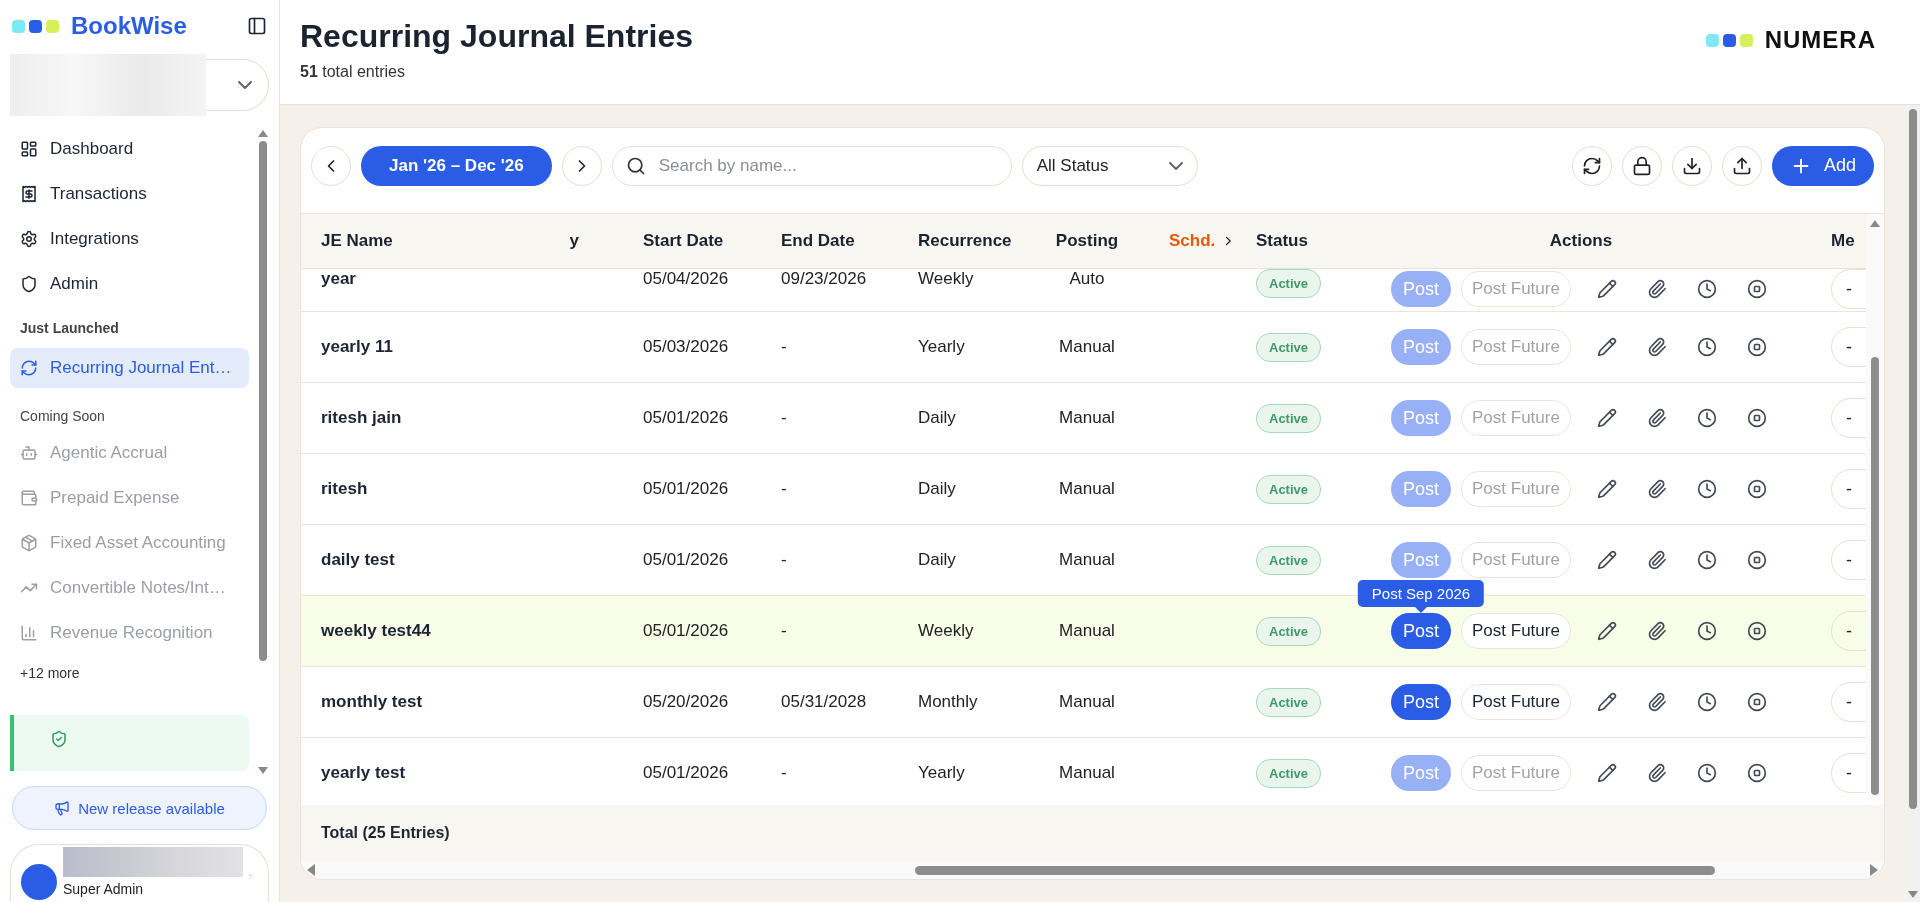 The height and width of the screenshot is (902, 1920). I want to click on entry-name: ritesh jain, so click(361, 418).